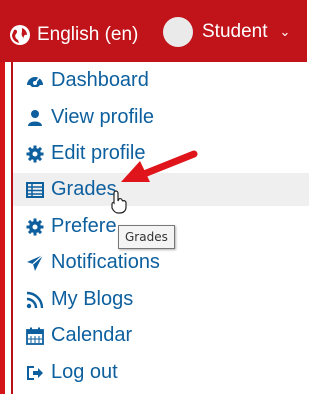 The image size is (320, 394). Describe the element at coordinates (235, 31) in the screenshot. I see `user-label: Student` at that location.